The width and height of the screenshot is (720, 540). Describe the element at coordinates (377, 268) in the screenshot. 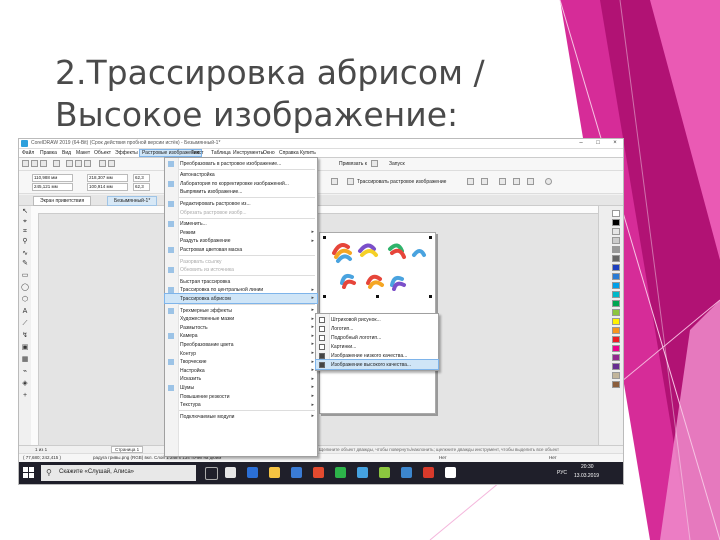

I see `rainbow-manes-bitmap` at that location.